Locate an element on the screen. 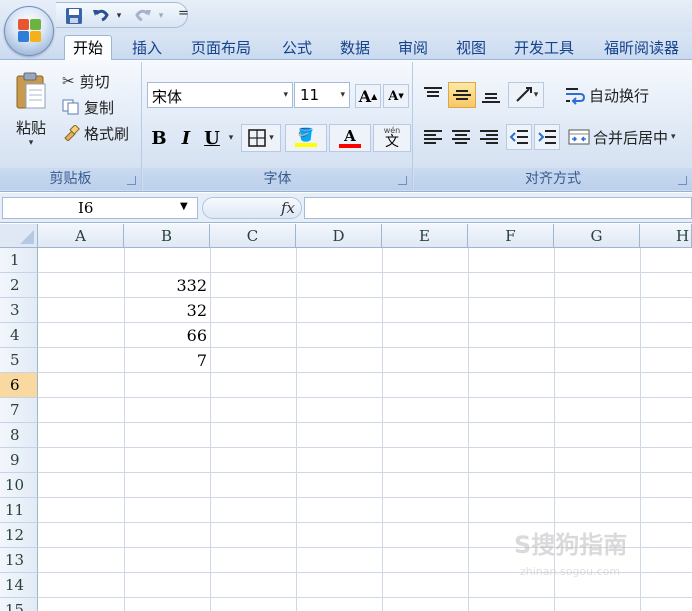  watermark-text: S搜狗指南 is located at coordinates (571, 545).